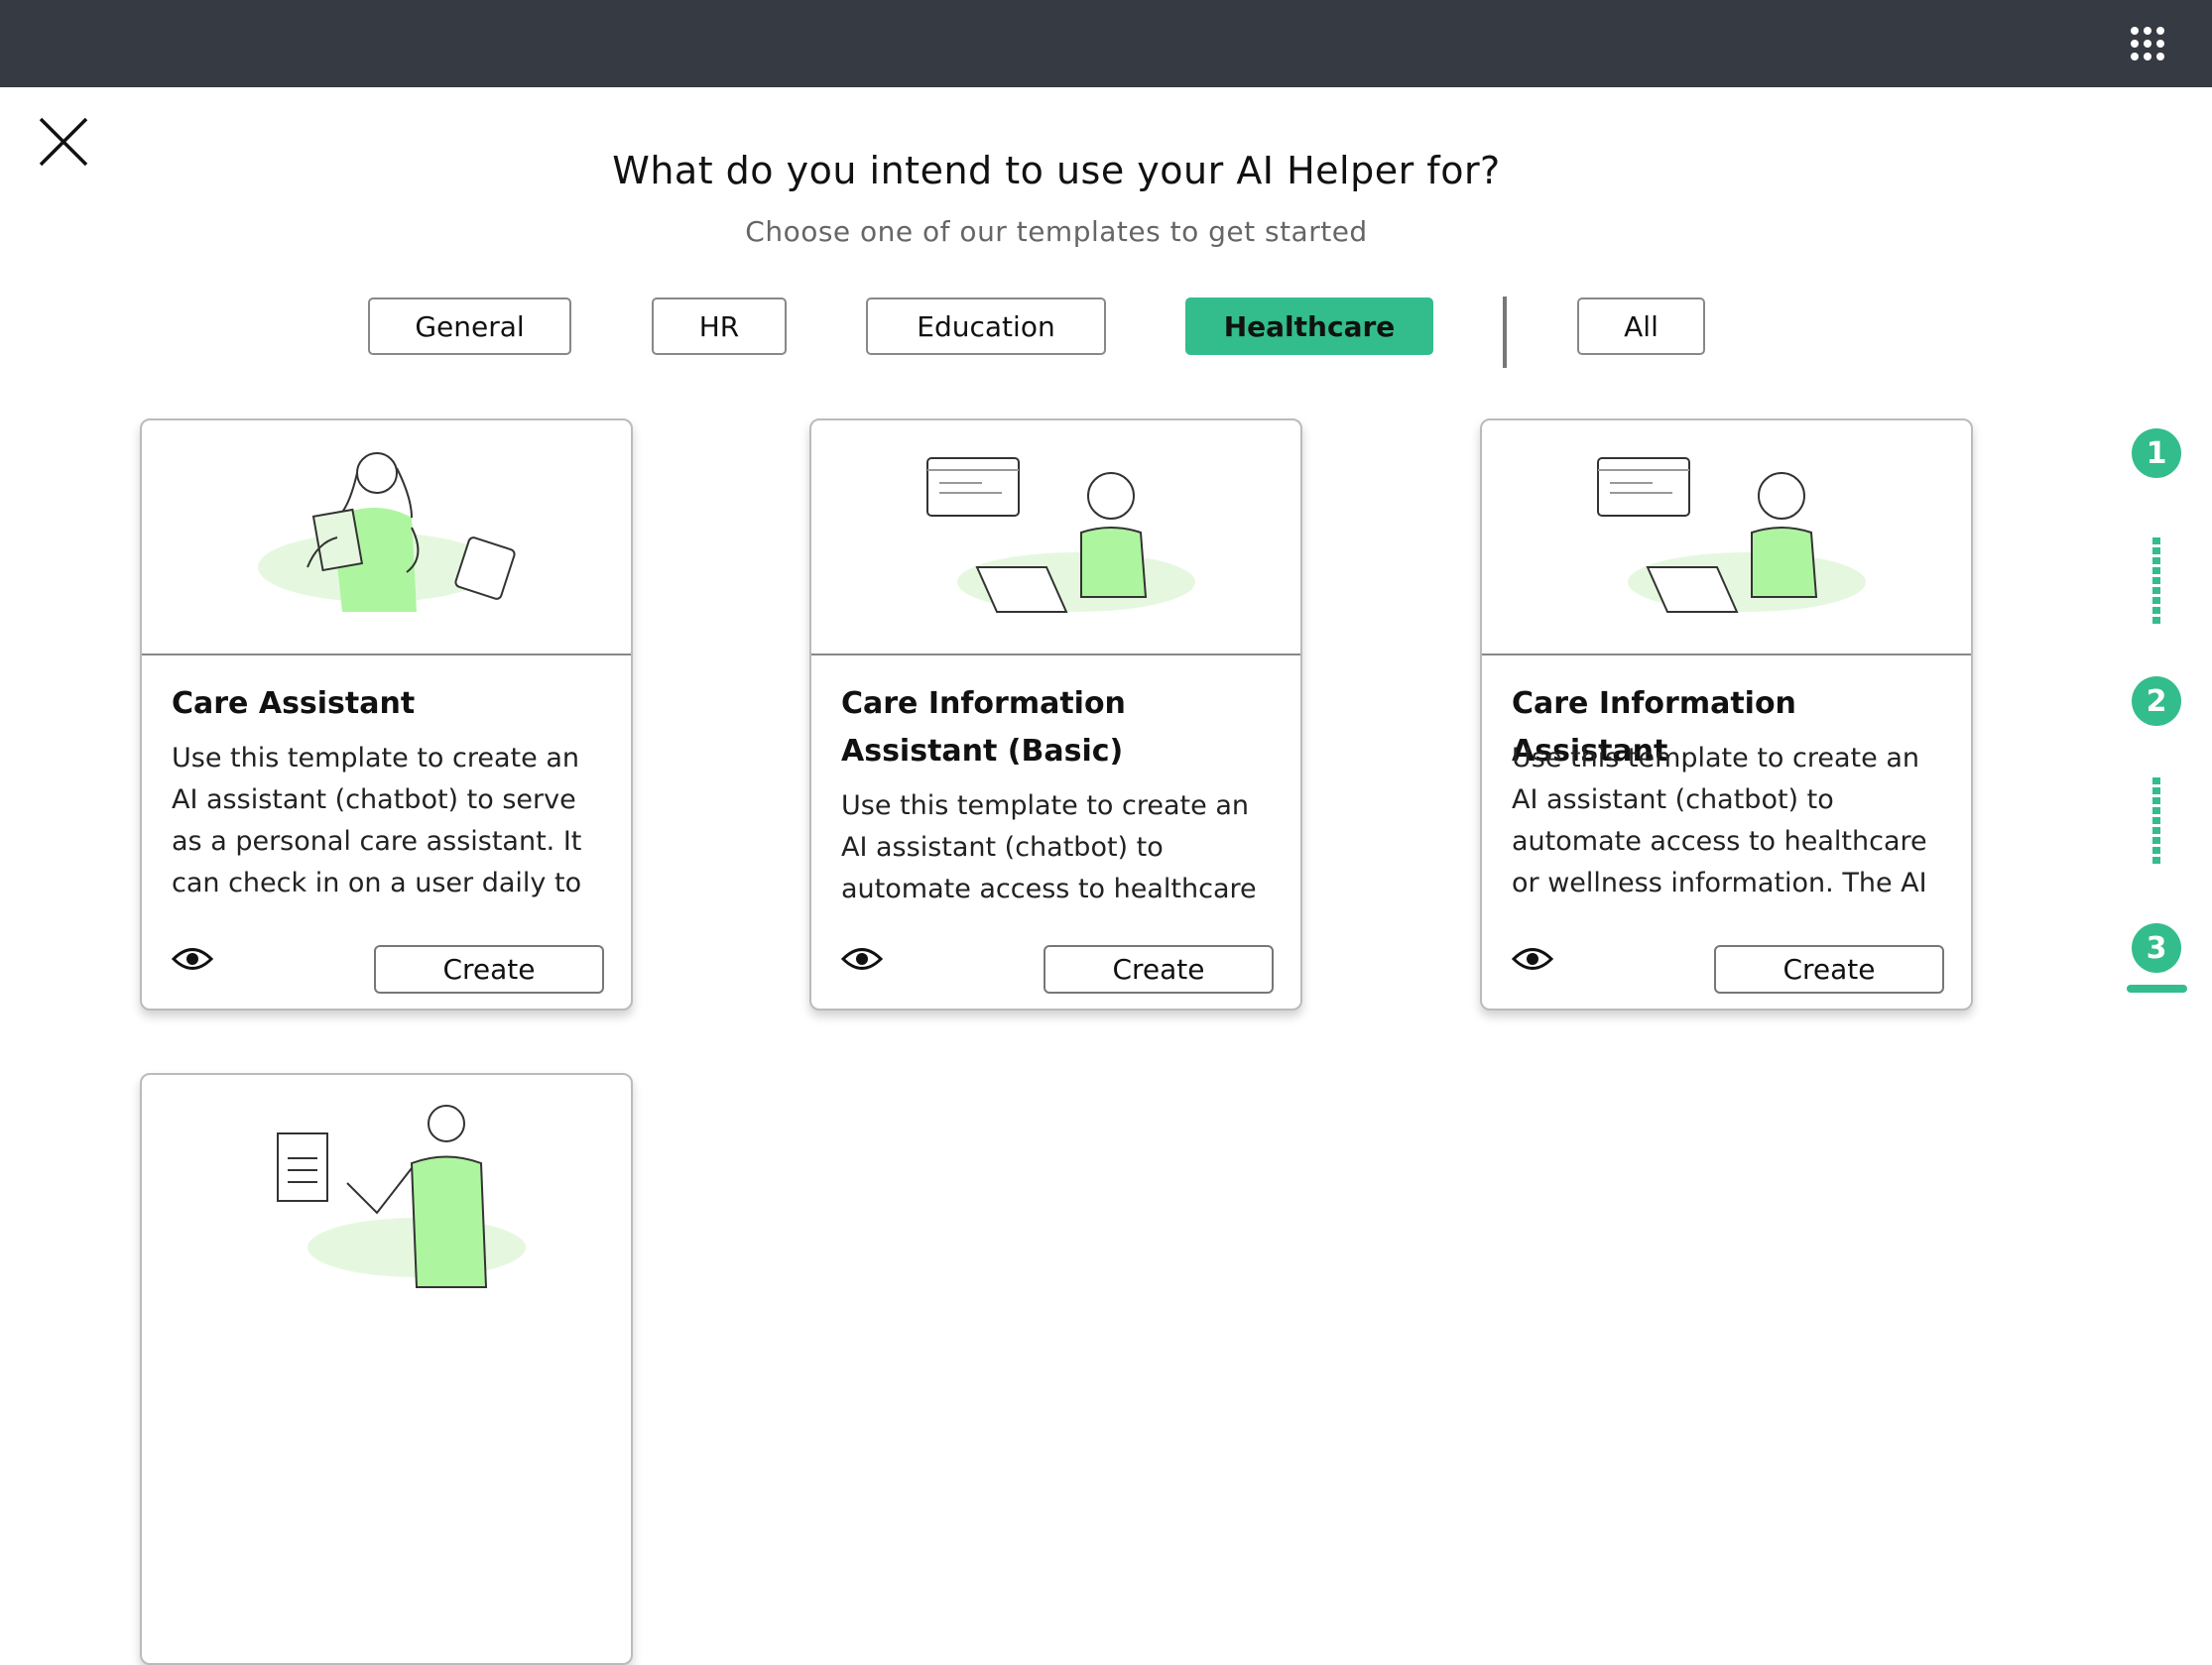 This screenshot has height=1665, width=2212. Describe the element at coordinates (2157, 989) in the screenshot. I see `current-step-underline` at that location.